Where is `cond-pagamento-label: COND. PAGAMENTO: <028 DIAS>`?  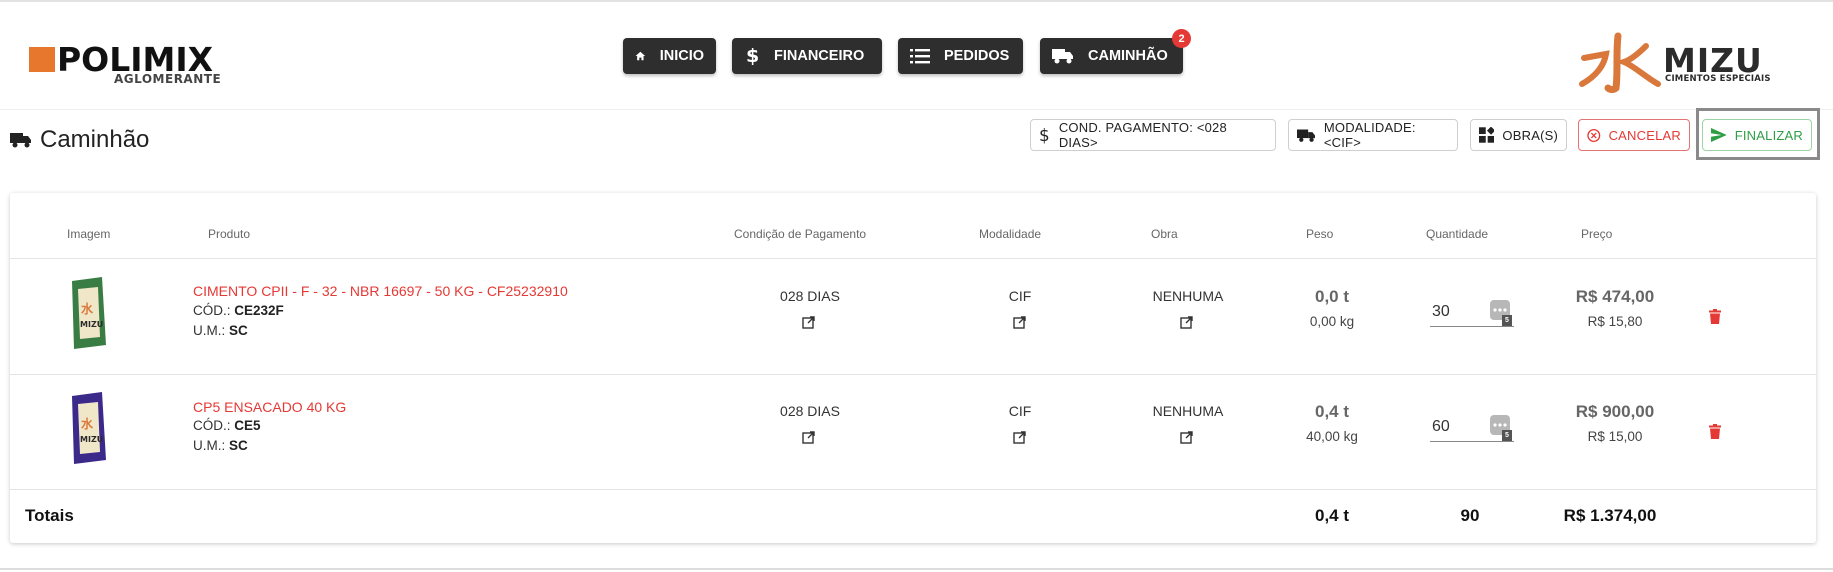 cond-pagamento-label: COND. PAGAMENTO: <028 DIAS> is located at coordinates (1142, 135).